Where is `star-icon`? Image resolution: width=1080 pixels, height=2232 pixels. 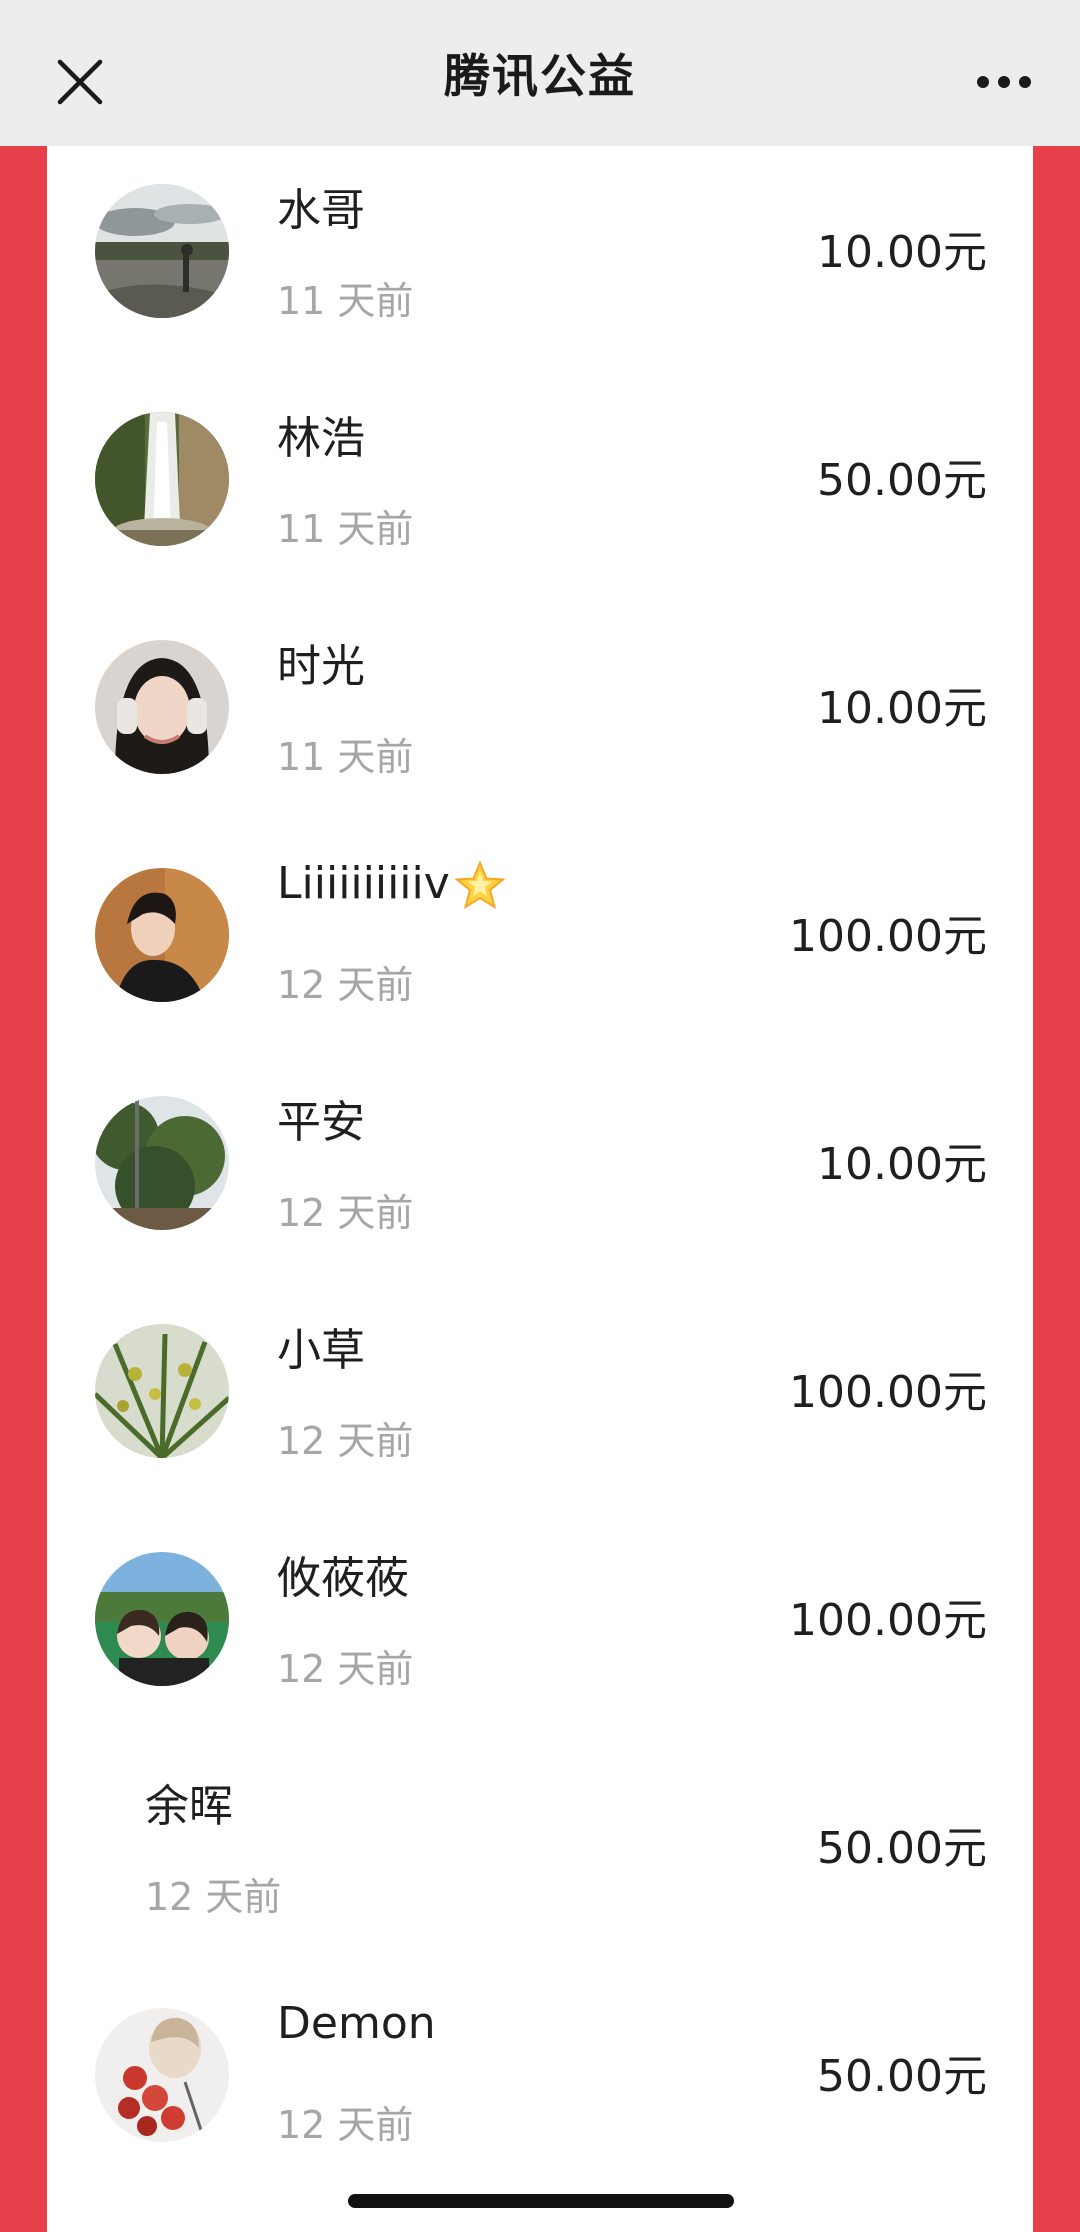 star-icon is located at coordinates (480, 885).